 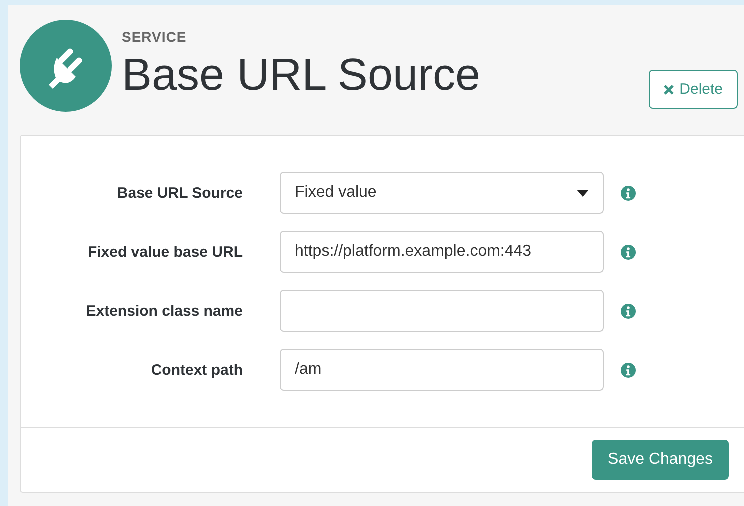 What do you see at coordinates (179, 193) in the screenshot?
I see `field-label: Base URL Source` at bounding box center [179, 193].